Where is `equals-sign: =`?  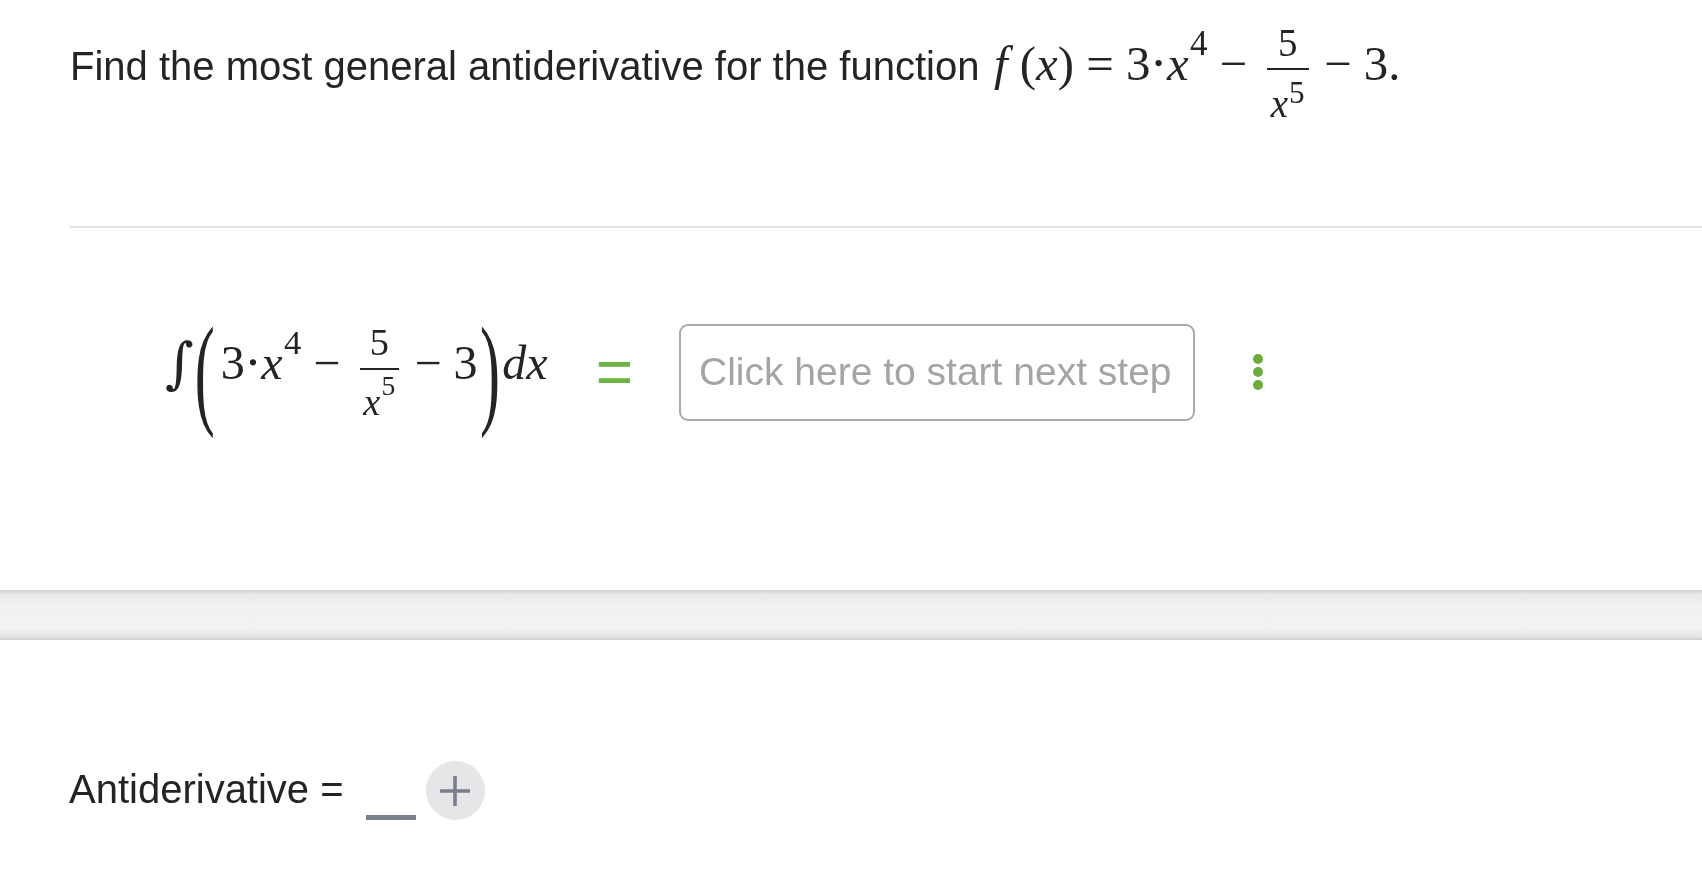
equals-sign: = is located at coordinates (614, 372).